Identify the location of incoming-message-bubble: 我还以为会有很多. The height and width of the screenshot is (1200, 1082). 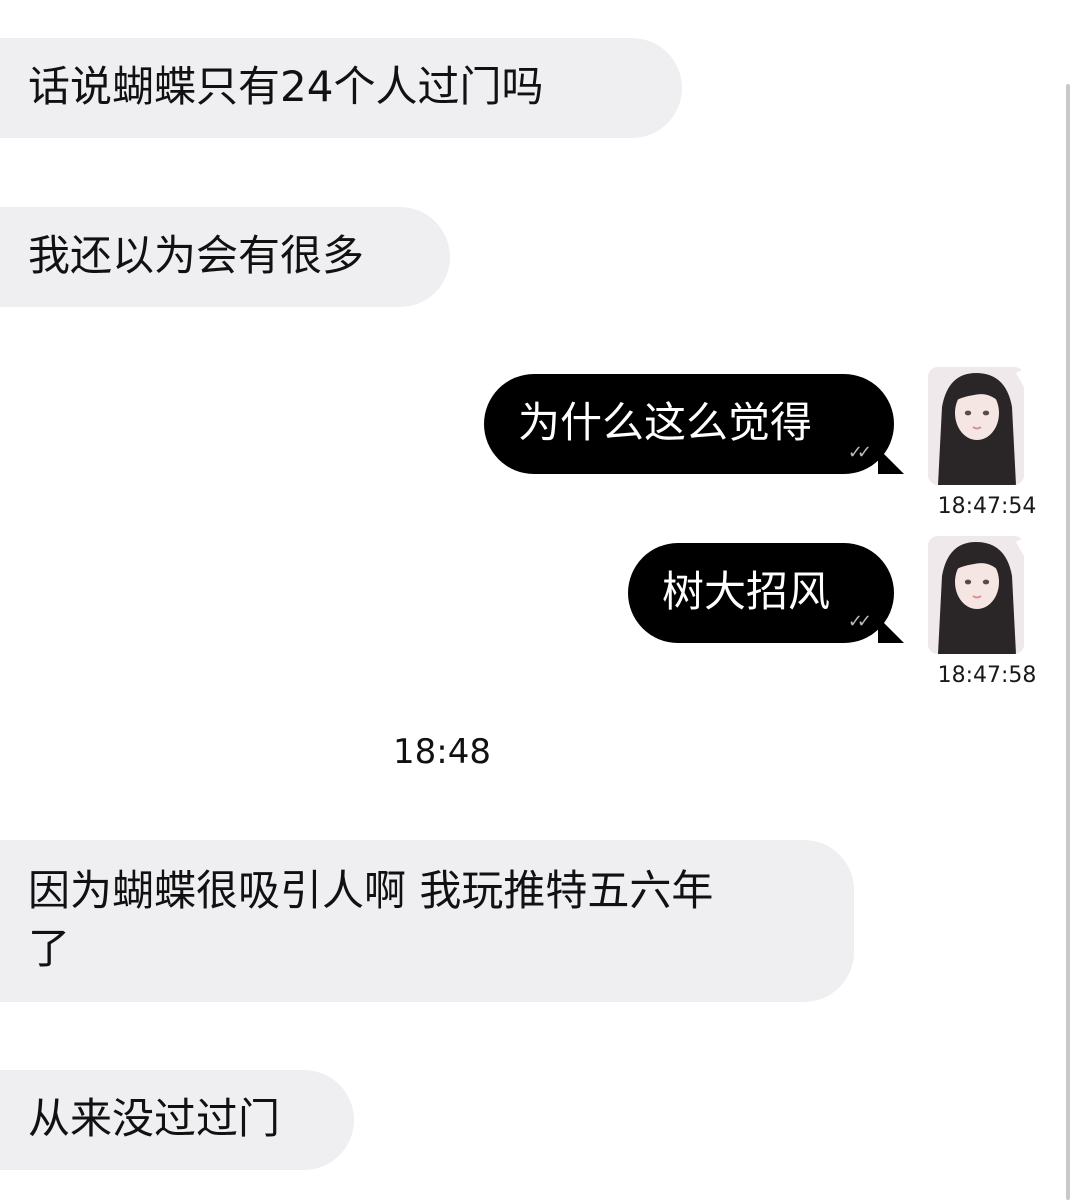
(225, 257).